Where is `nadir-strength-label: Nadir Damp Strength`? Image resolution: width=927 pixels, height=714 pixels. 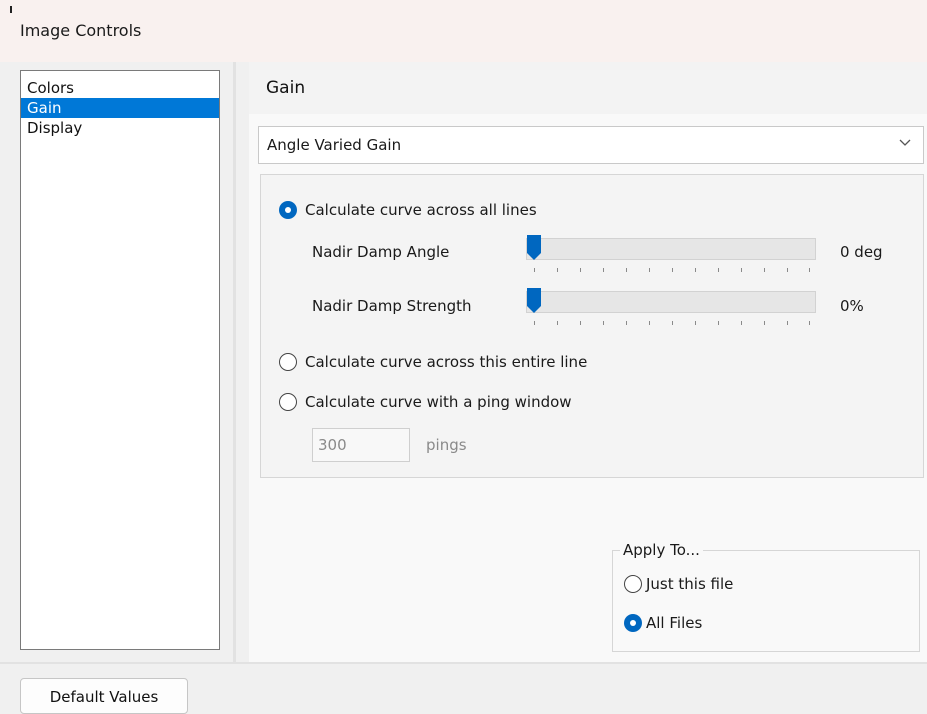
nadir-strength-label: Nadir Damp Strength is located at coordinates (392, 306).